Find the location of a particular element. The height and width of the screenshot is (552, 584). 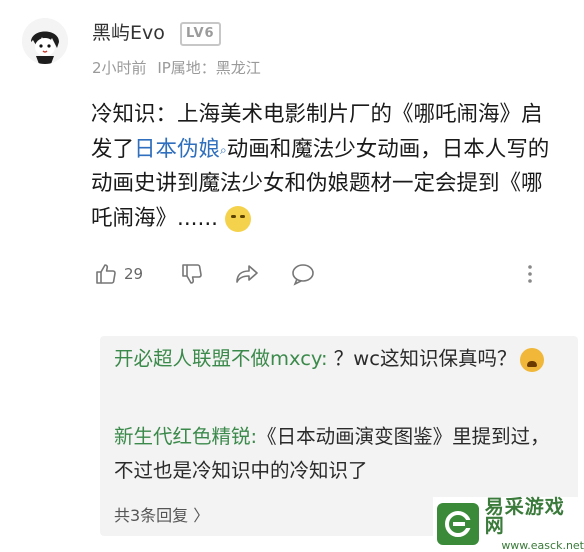

reply-text: ？wc这知识保真吗？ is located at coordinates (422, 358).